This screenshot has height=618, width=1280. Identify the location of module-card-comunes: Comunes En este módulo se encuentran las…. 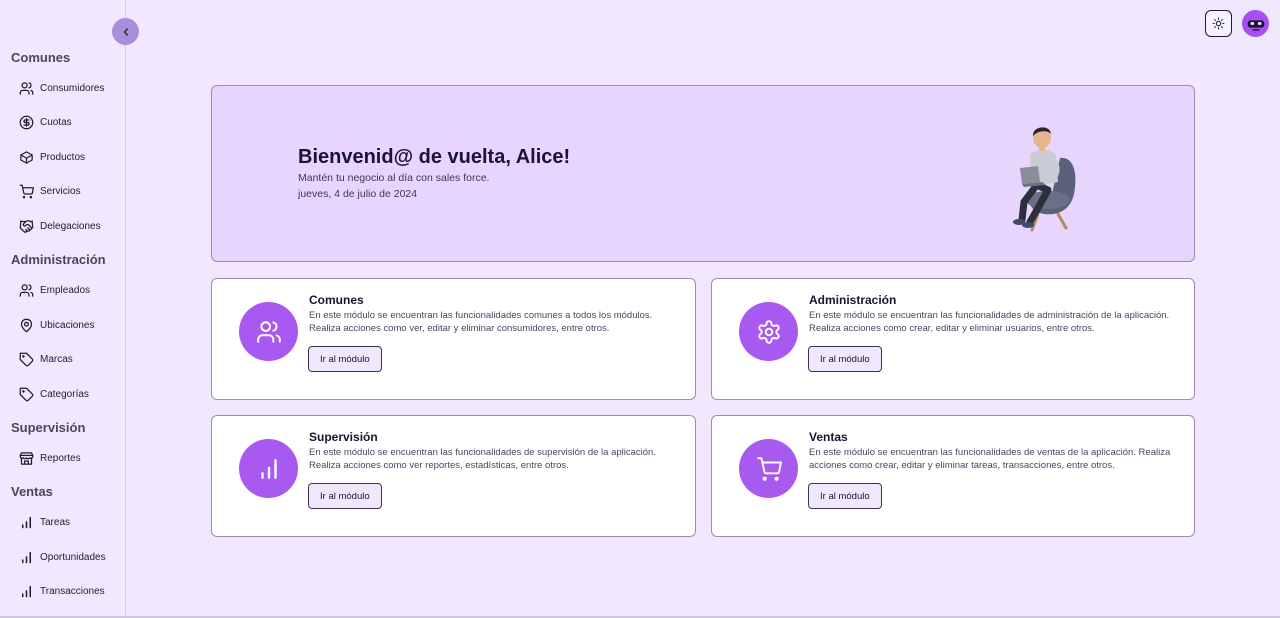
(453, 339).